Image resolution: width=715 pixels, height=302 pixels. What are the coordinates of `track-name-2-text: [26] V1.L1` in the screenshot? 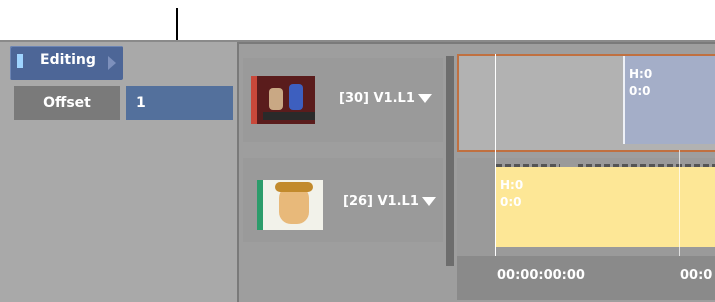 It's located at (381, 201).